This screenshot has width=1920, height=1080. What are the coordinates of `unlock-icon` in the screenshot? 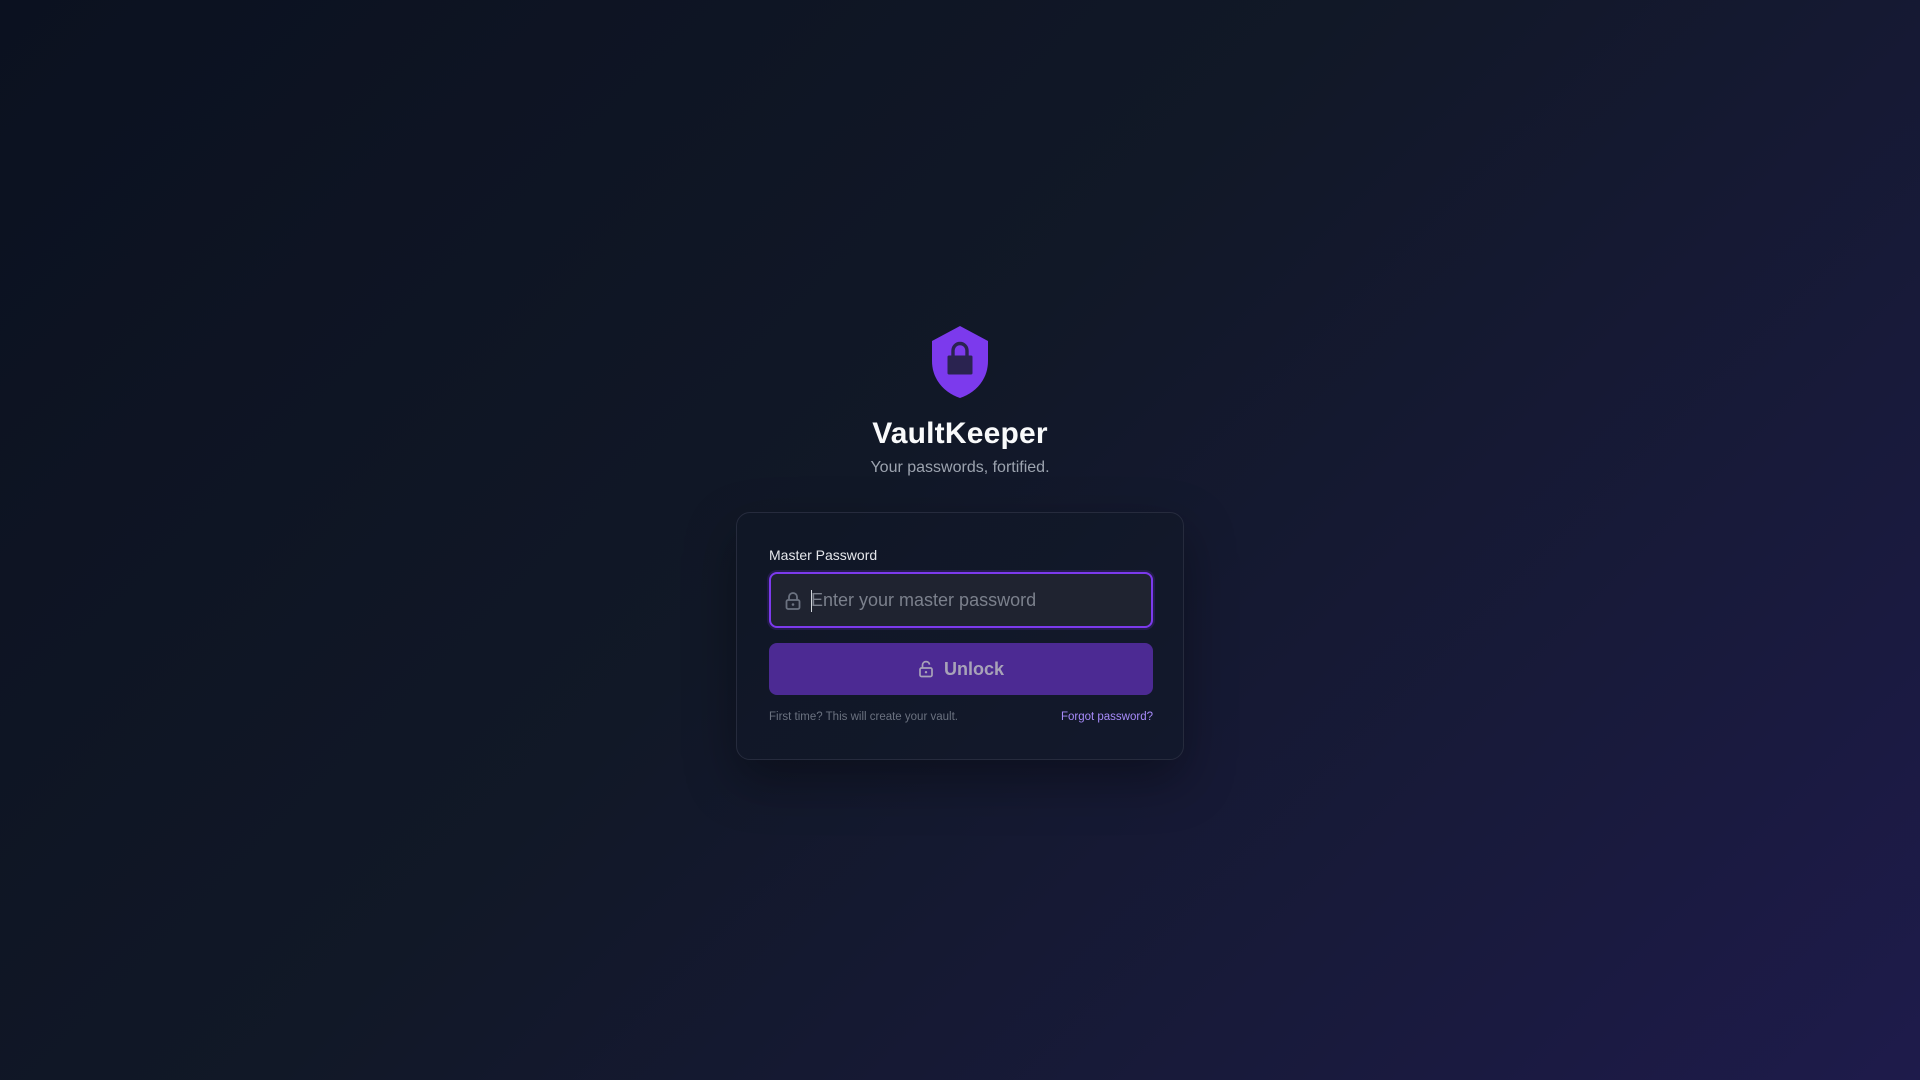 It's located at (926, 669).